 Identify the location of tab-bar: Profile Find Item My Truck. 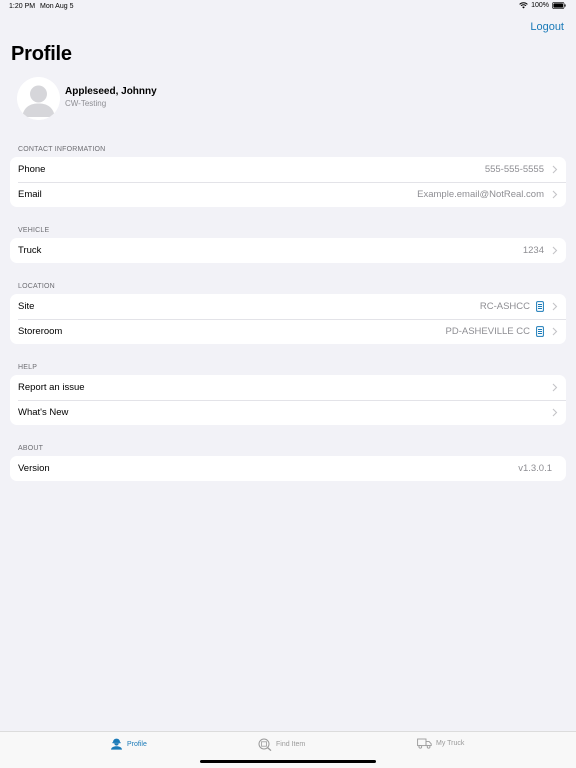
(288, 749).